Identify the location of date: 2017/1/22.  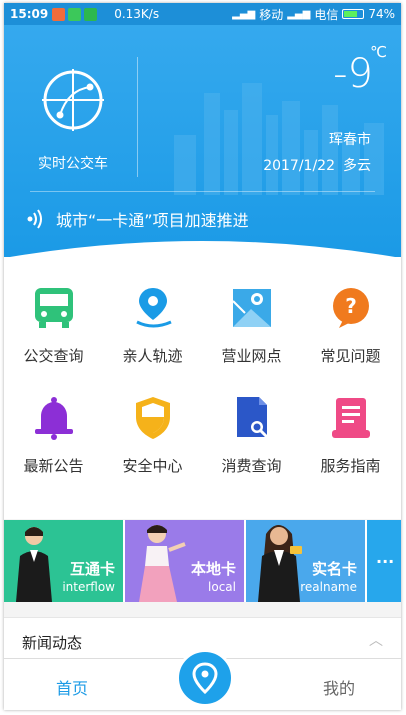
(299, 166).